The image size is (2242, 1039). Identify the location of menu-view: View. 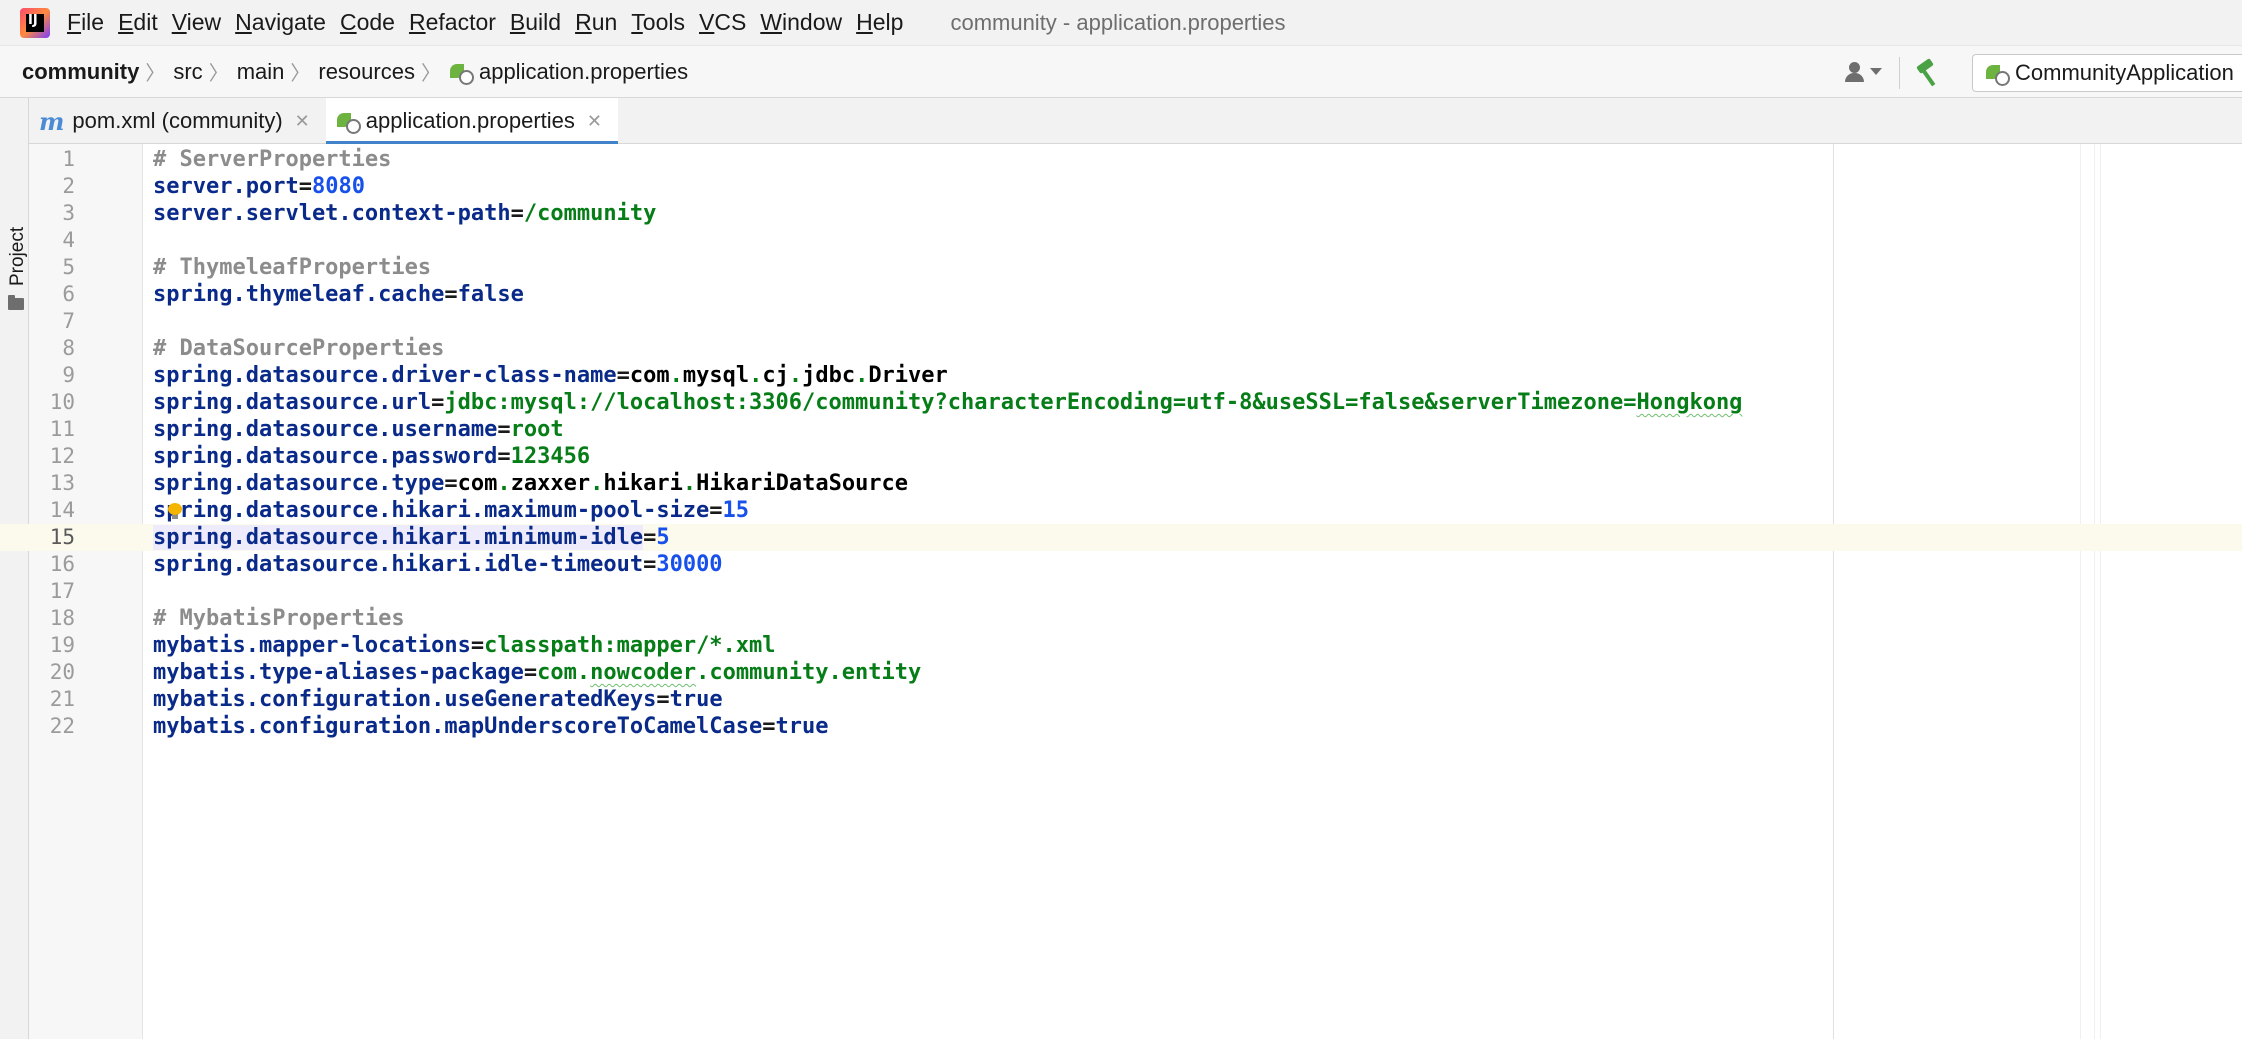
(196, 22).